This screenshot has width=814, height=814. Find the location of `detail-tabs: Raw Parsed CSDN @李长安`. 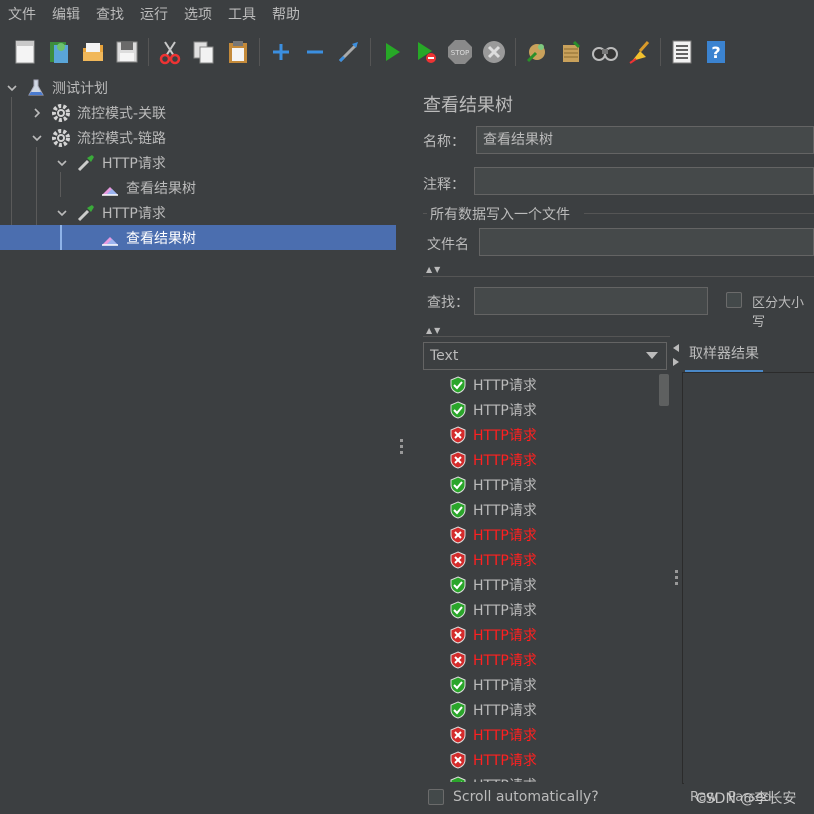

detail-tabs: Raw Parsed CSDN @李长安 is located at coordinates (749, 798).